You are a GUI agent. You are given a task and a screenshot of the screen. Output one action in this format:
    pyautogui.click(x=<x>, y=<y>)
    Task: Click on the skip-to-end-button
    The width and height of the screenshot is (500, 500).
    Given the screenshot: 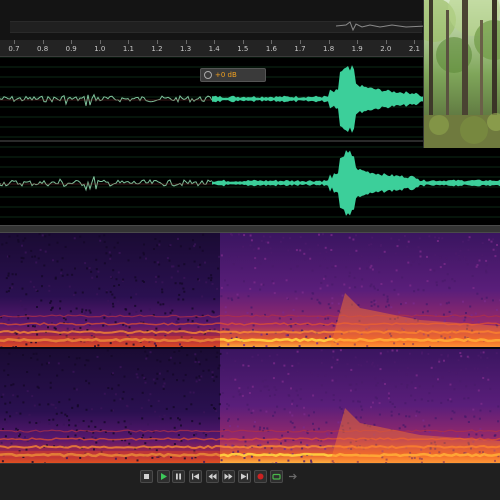 What is the action you would take?
    pyautogui.click(x=244, y=476)
    